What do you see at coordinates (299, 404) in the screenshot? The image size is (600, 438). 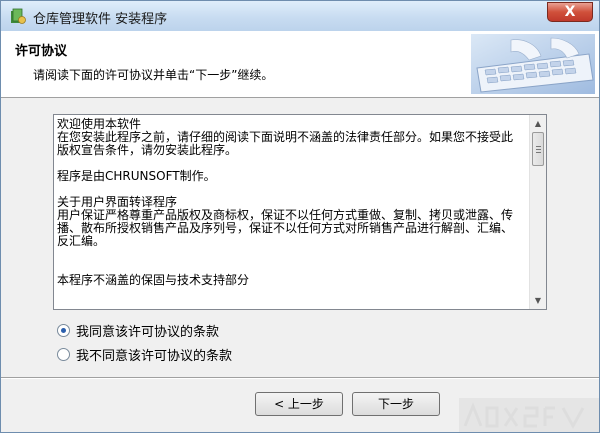 I see `back-button: < 上一步` at bounding box center [299, 404].